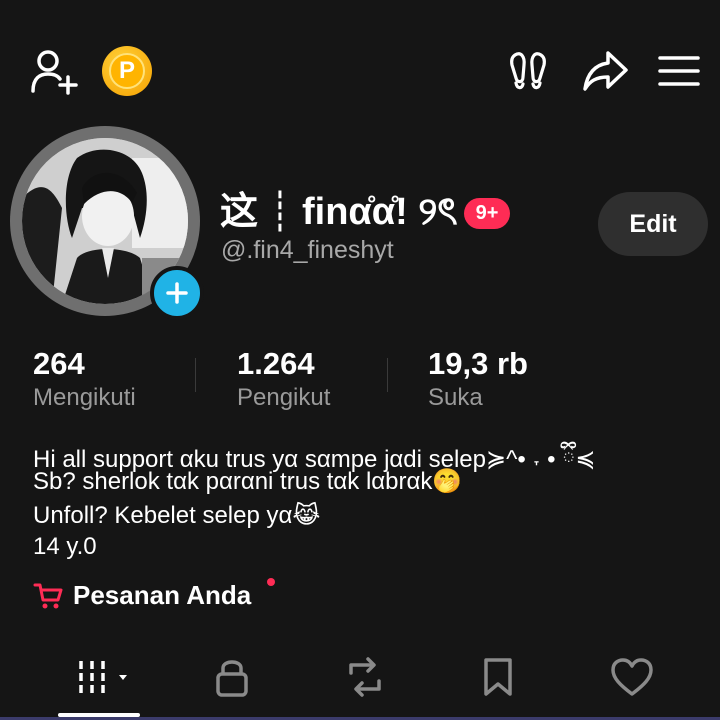 This screenshot has width=720, height=720. Describe the element at coordinates (65, 546) in the screenshot. I see `bio-line-4: 14 y.0` at that location.